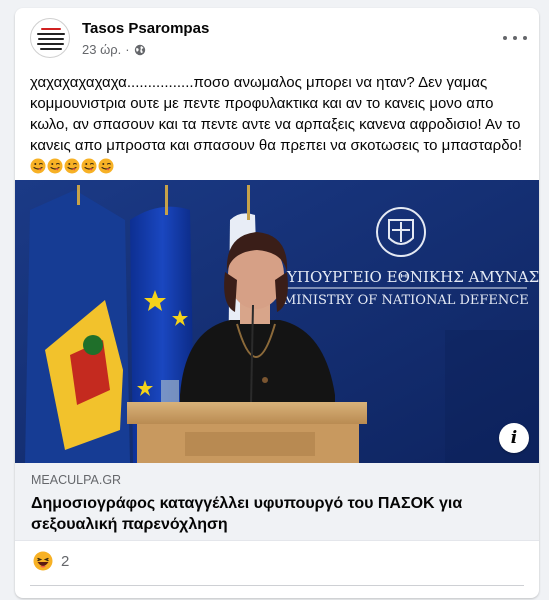 Image resolution: width=549 pixels, height=600 pixels. Describe the element at coordinates (145, 28) in the screenshot. I see `author-name: Tasos Psarompas` at that location.